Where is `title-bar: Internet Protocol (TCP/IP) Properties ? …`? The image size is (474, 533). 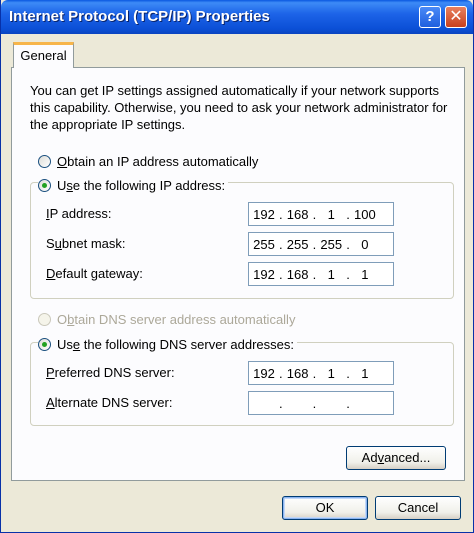
title-bar: Internet Protocol (TCP/IP) Properties ? … is located at coordinates (237, 17).